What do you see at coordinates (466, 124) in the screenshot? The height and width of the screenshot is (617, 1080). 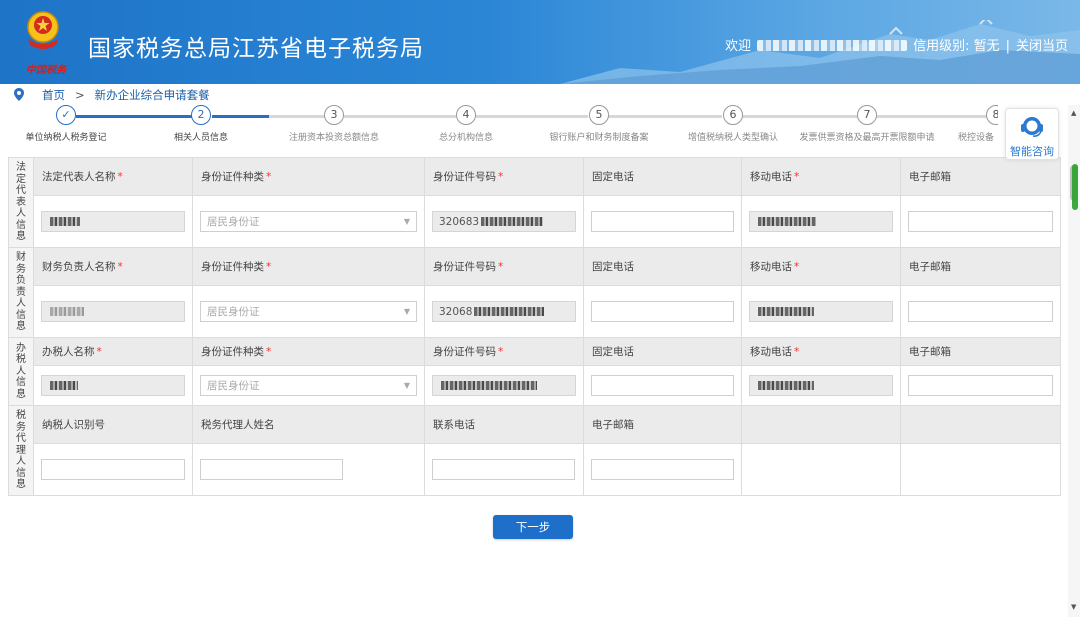 I see `step-4: 4 总分机构信息` at bounding box center [466, 124].